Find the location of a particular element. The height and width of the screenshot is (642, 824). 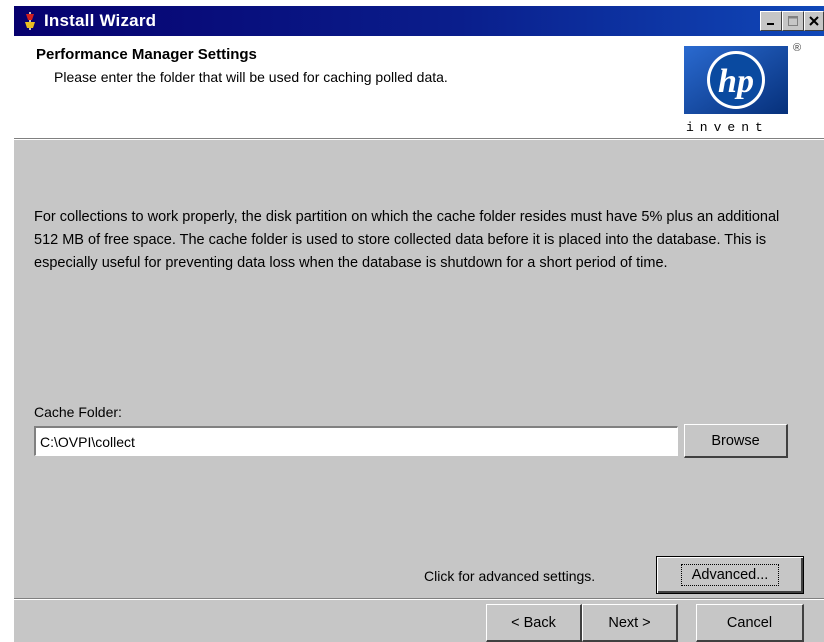

window-title: Install Wizard is located at coordinates (100, 20).